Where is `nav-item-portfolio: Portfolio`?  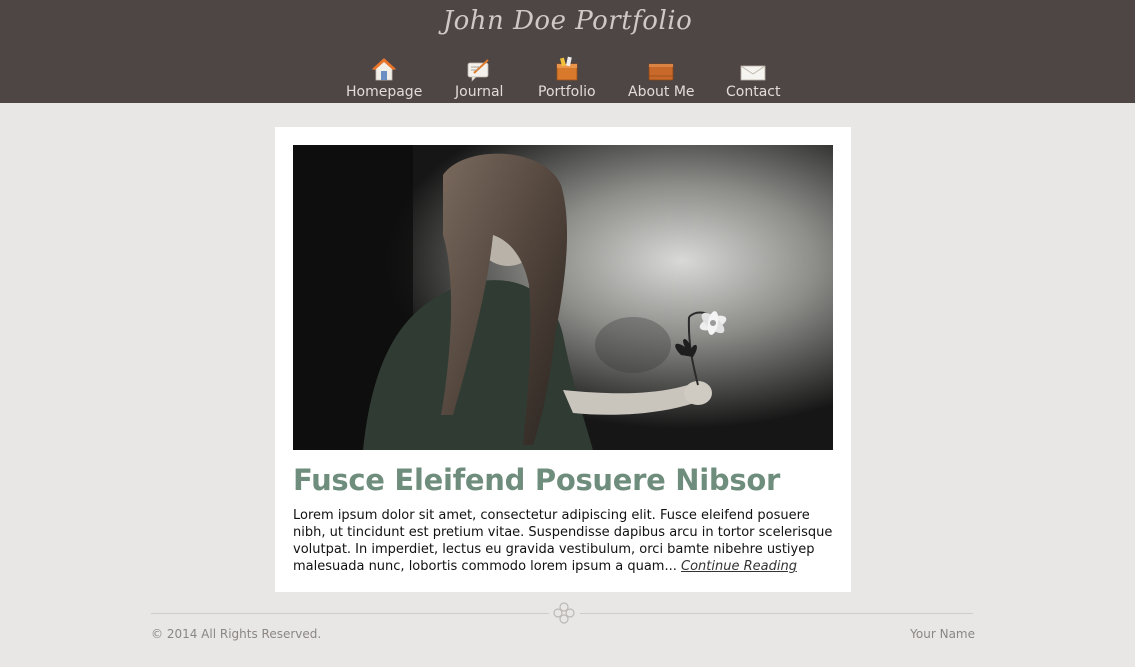
nav-item-portfolio: Portfolio is located at coordinates (567, 78).